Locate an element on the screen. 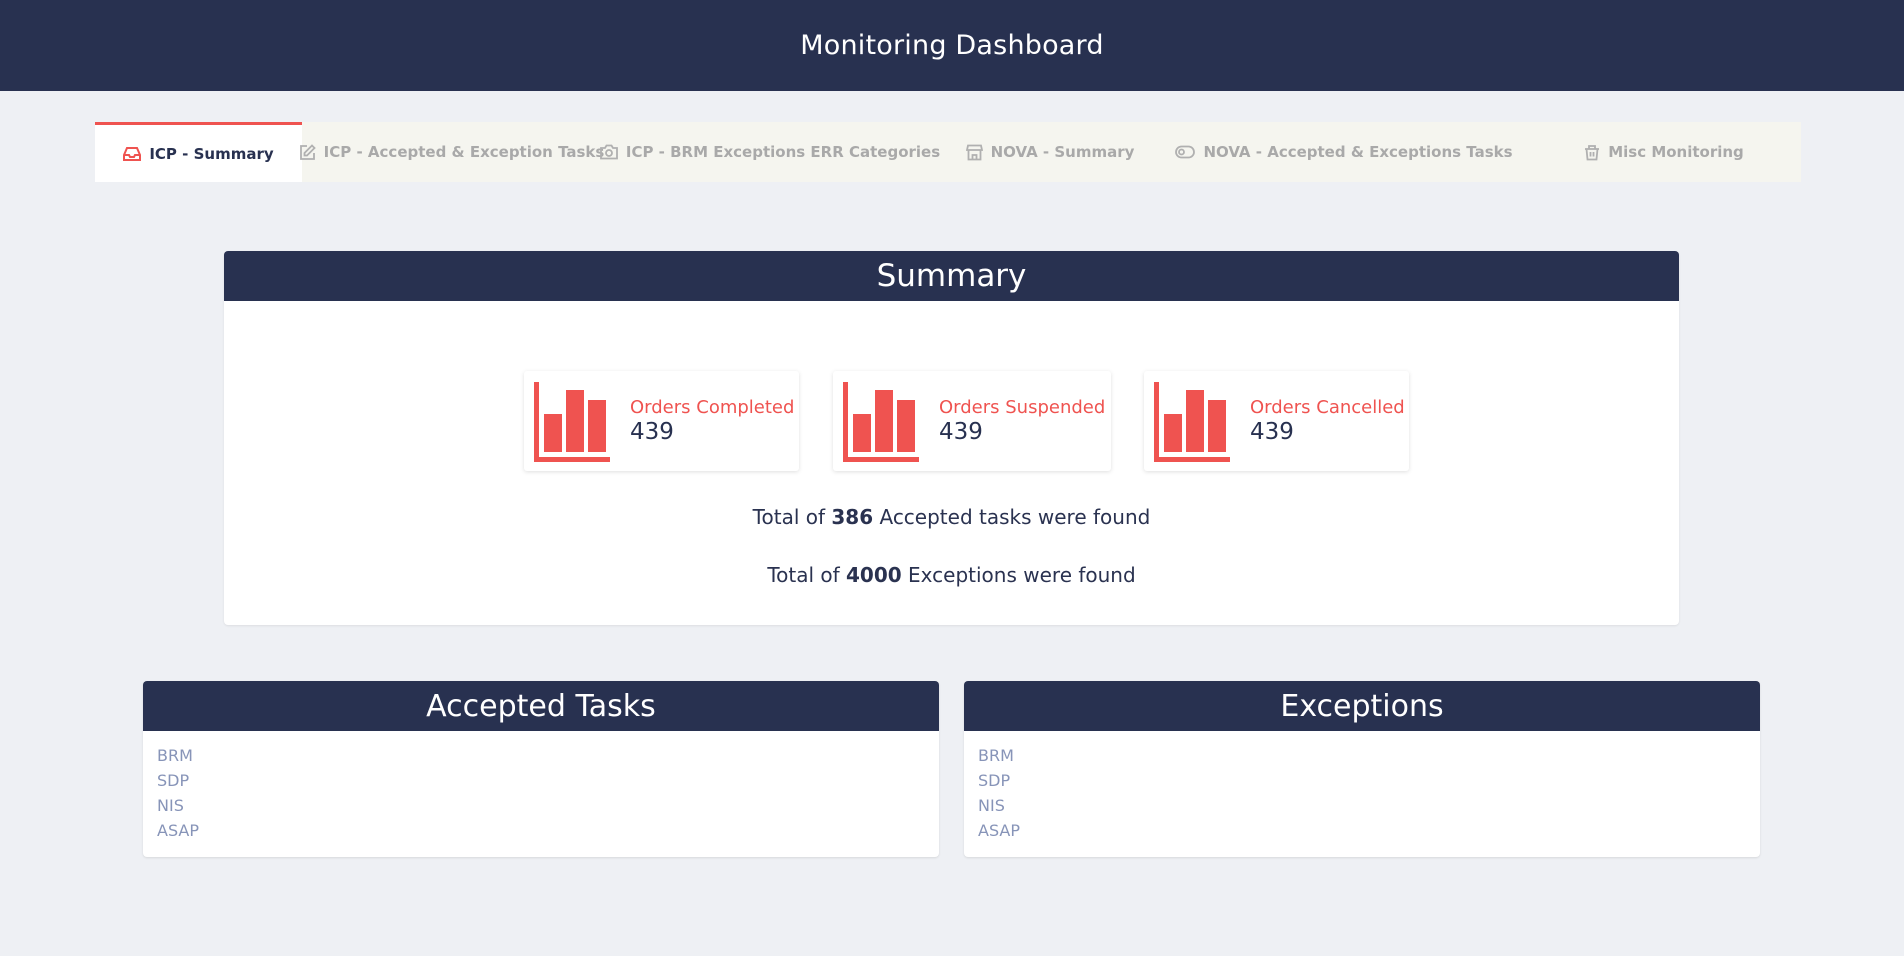 The image size is (1904, 956). accepted-total-text: Total of 386 Accepted tasks were found is located at coordinates (951, 517).